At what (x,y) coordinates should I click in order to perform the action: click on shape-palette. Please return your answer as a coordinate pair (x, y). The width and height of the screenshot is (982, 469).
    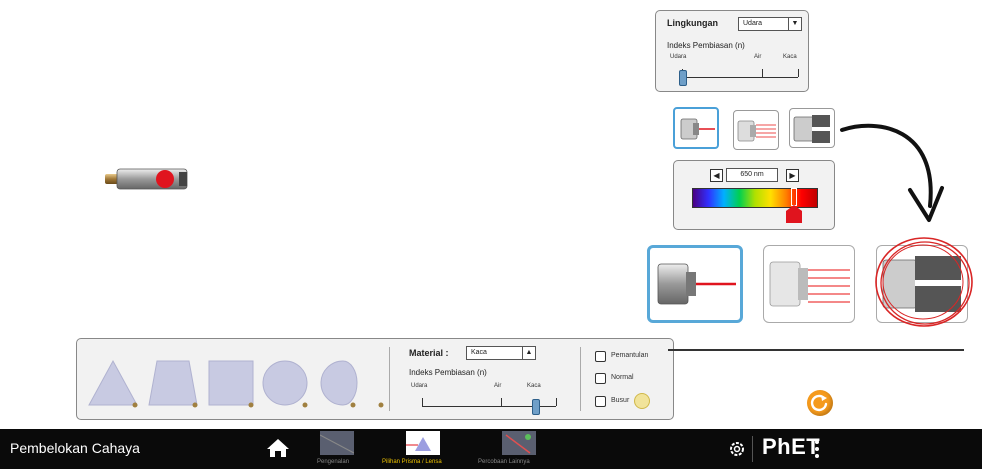
    Looking at the image, I should click on (236, 383).